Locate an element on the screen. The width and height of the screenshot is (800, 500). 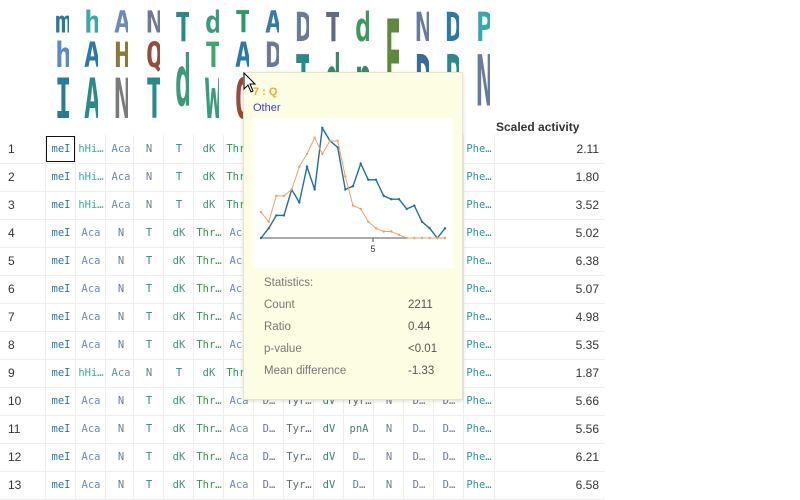
activity-cell: 5.56 is located at coordinates (546, 429).